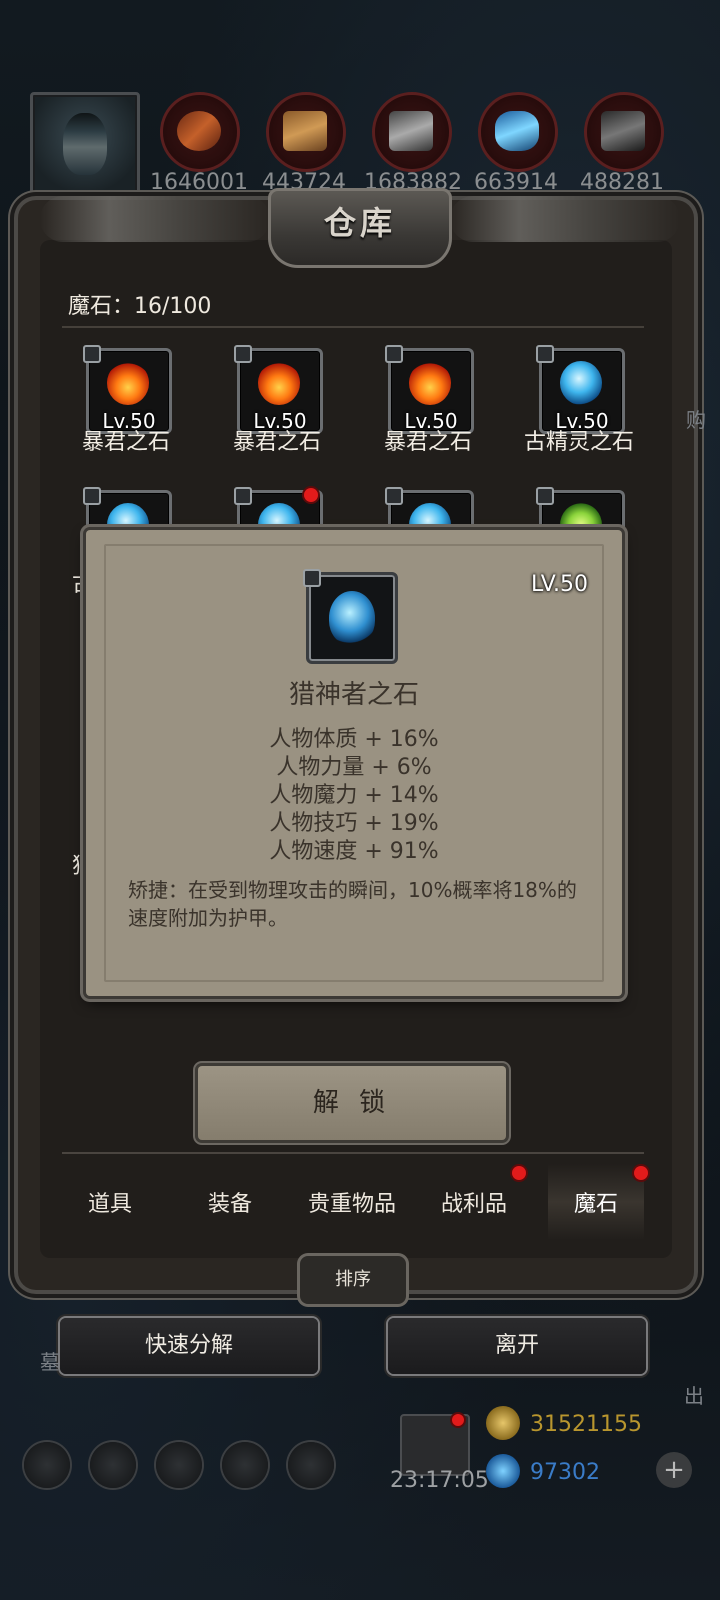  I want to click on player-avatar, so click(85, 147).